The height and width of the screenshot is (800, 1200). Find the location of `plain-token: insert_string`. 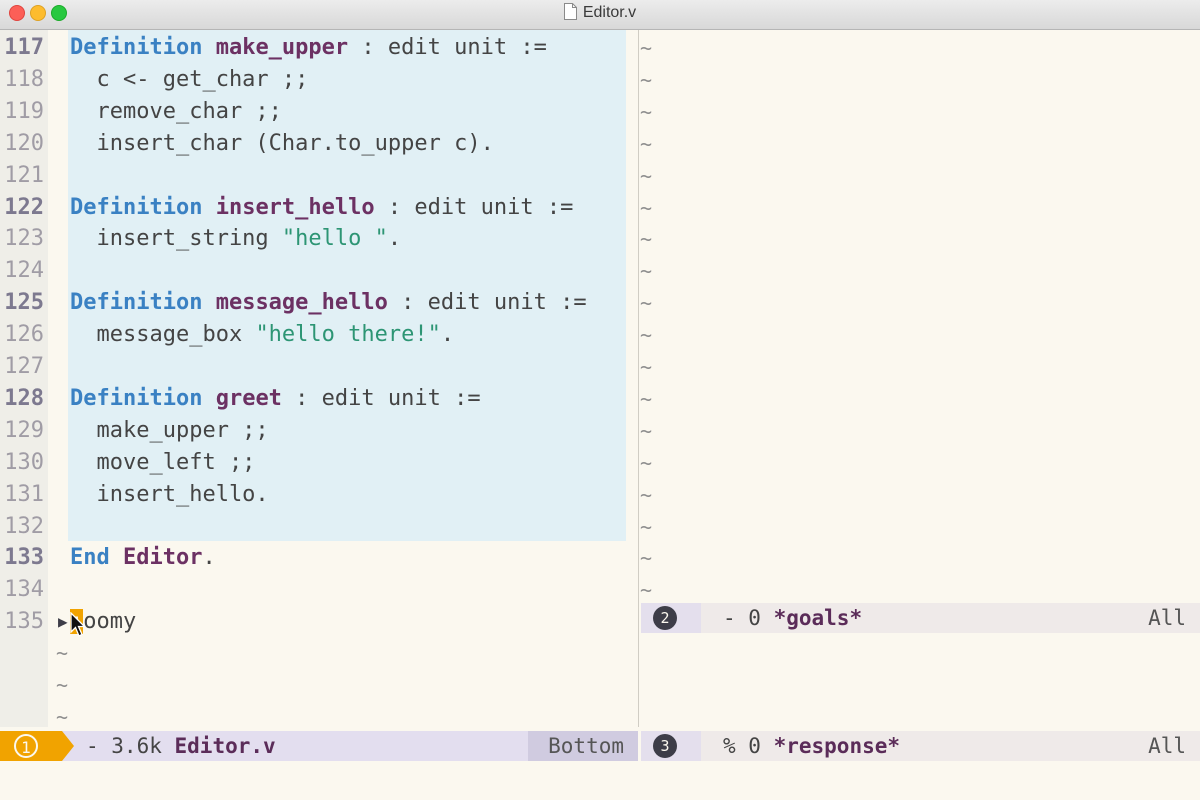

plain-token: insert_string is located at coordinates (176, 239).